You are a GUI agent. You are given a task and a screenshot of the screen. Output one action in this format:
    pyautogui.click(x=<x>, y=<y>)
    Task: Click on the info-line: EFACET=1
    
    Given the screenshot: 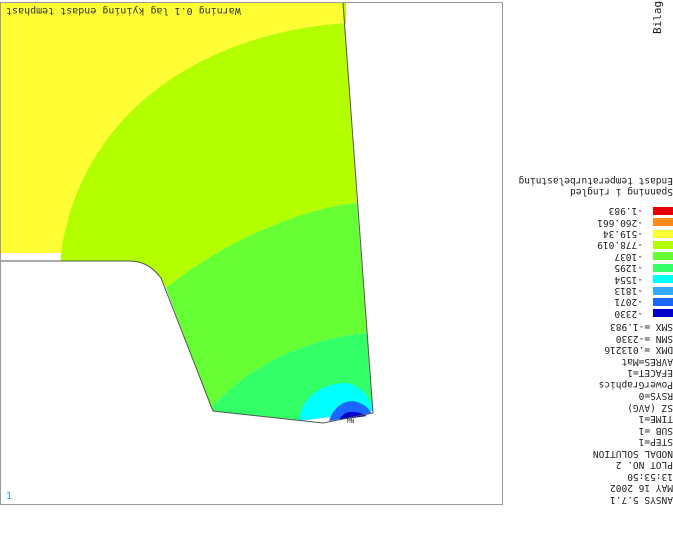 What is the action you would take?
    pyautogui.click(x=650, y=373)
    